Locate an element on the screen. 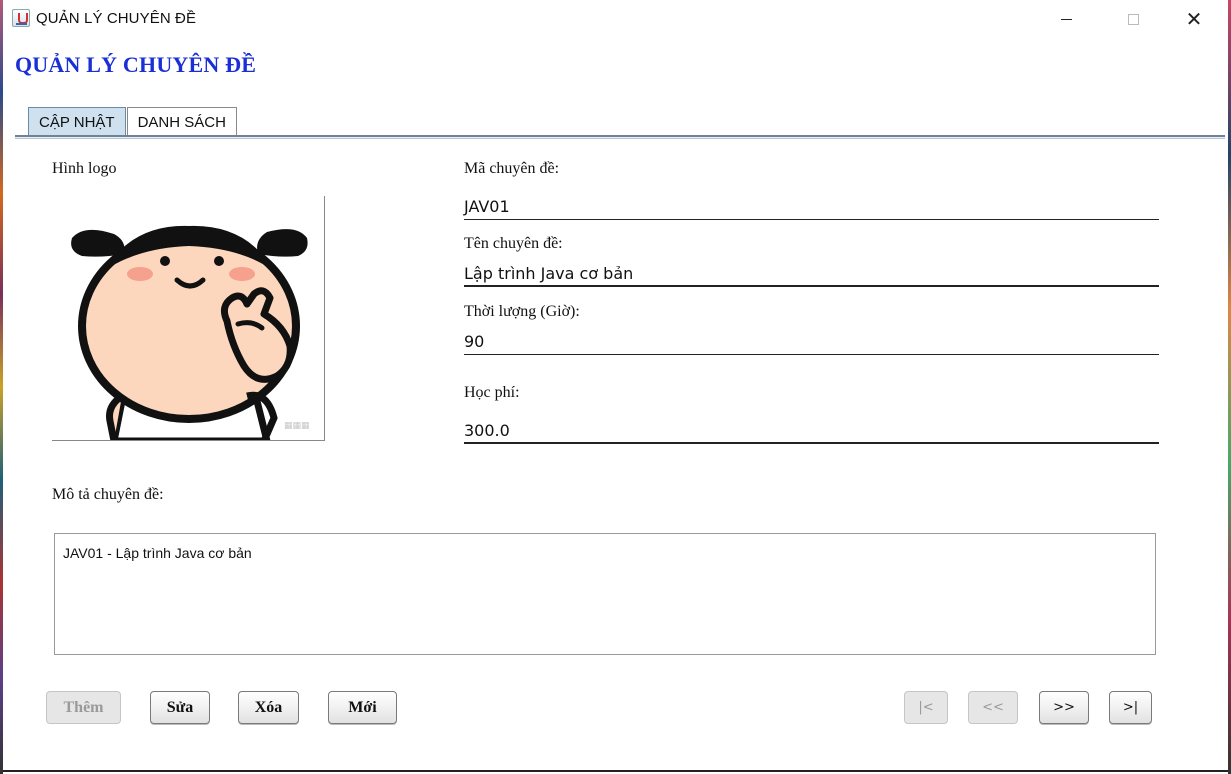 The height and width of the screenshot is (774, 1231). xoa-button: Xóa is located at coordinates (268, 707).